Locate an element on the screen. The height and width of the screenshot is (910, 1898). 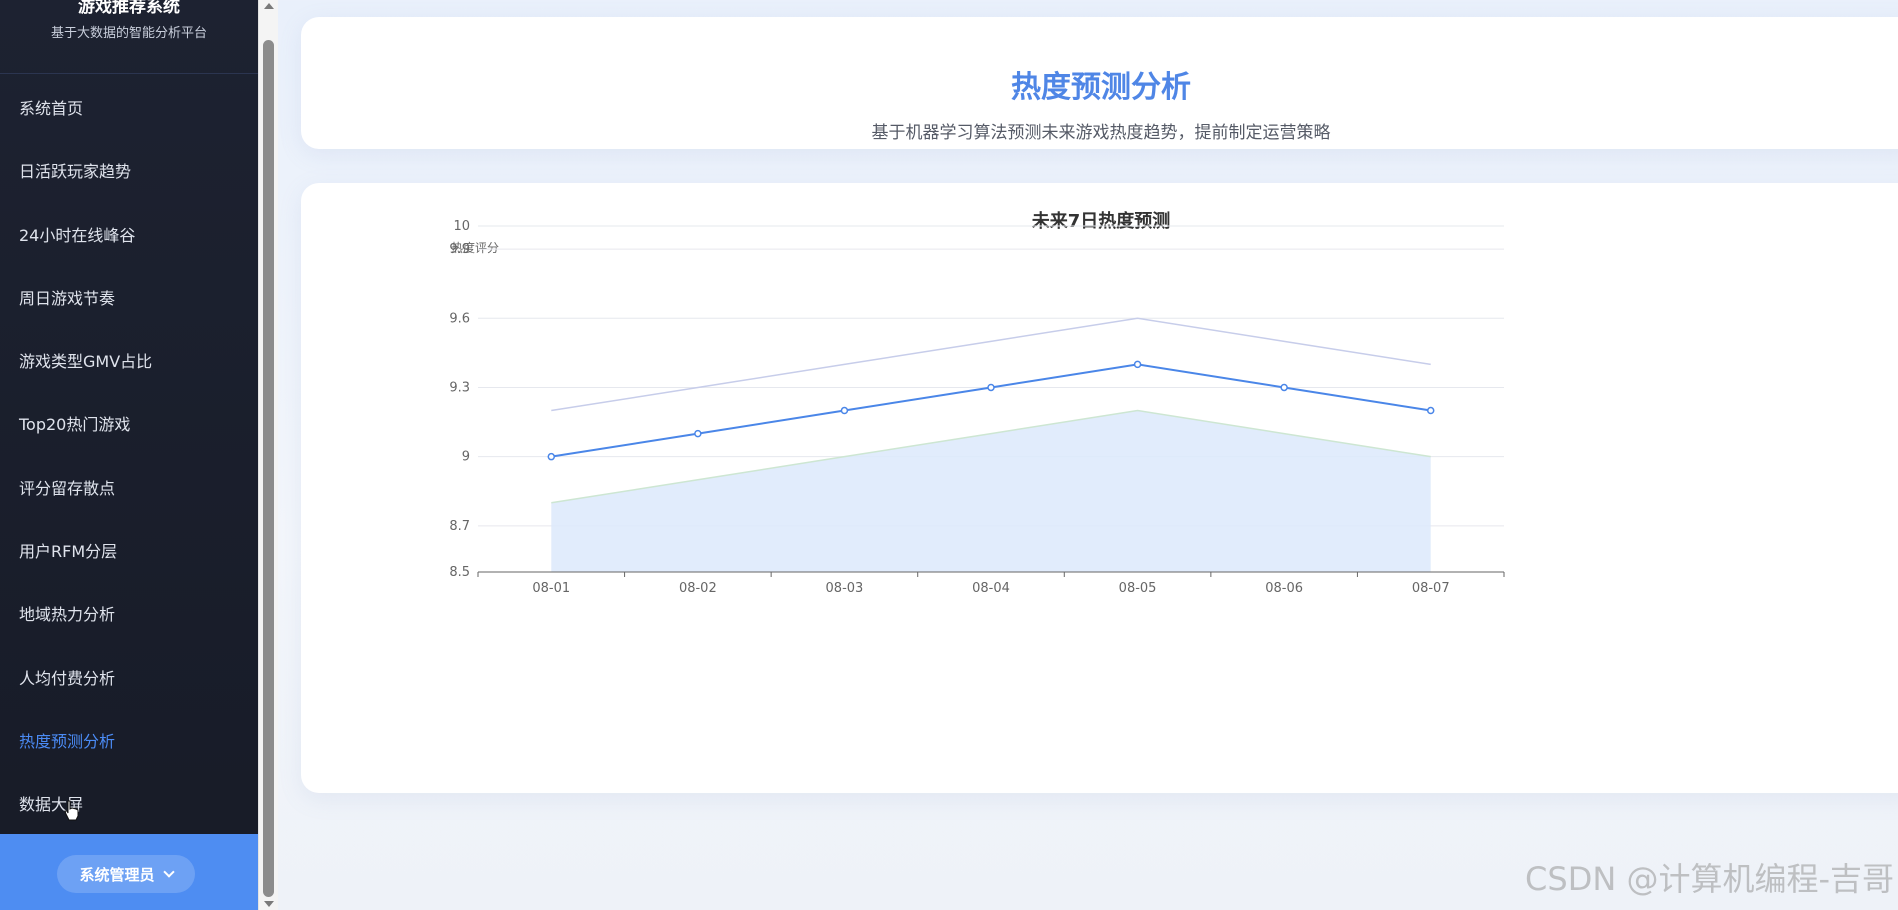
x-tick-label: 08-07 is located at coordinates (1431, 588).